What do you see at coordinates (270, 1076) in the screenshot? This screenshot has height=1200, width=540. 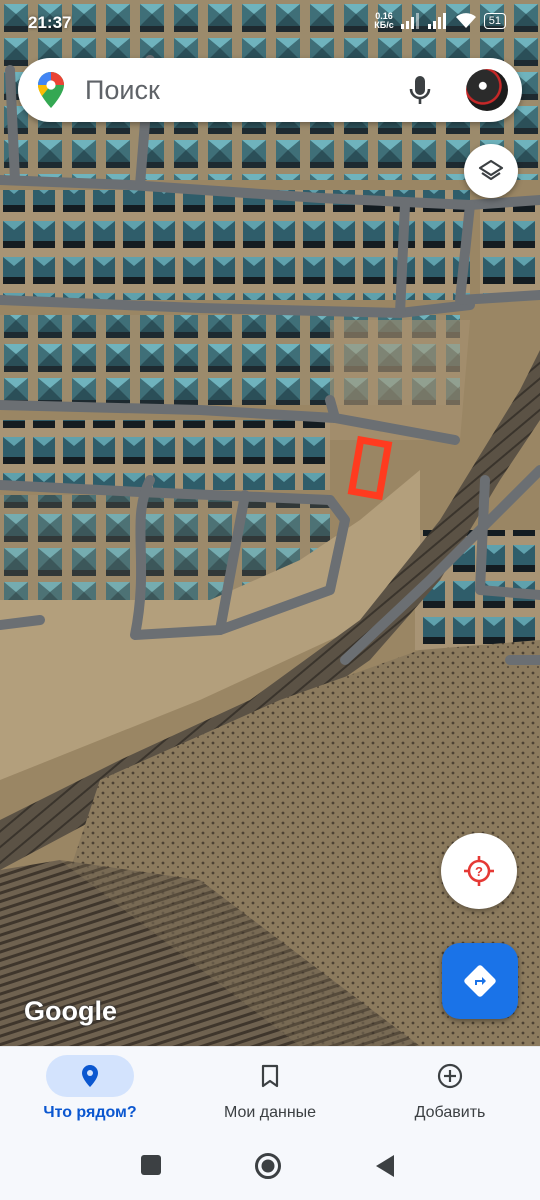 I see `bookmark-icon` at bounding box center [270, 1076].